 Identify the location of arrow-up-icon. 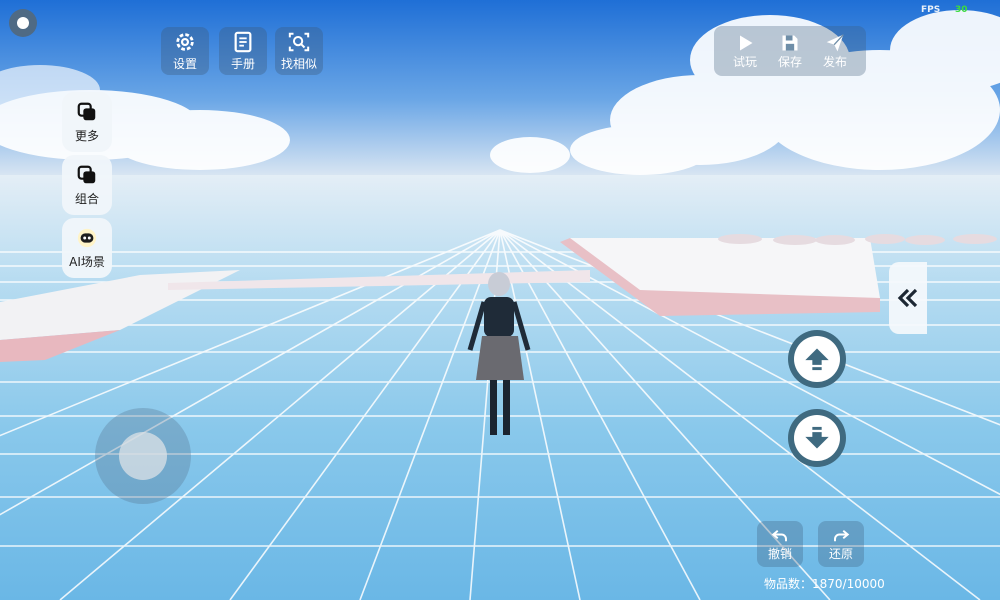
(817, 359).